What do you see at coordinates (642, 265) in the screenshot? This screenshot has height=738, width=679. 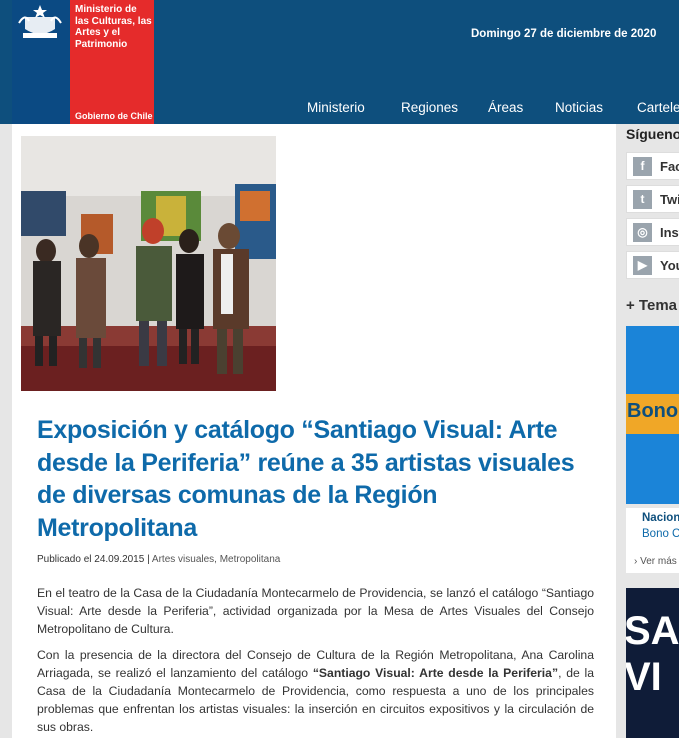 I see `youtube-icon: ▶` at bounding box center [642, 265].